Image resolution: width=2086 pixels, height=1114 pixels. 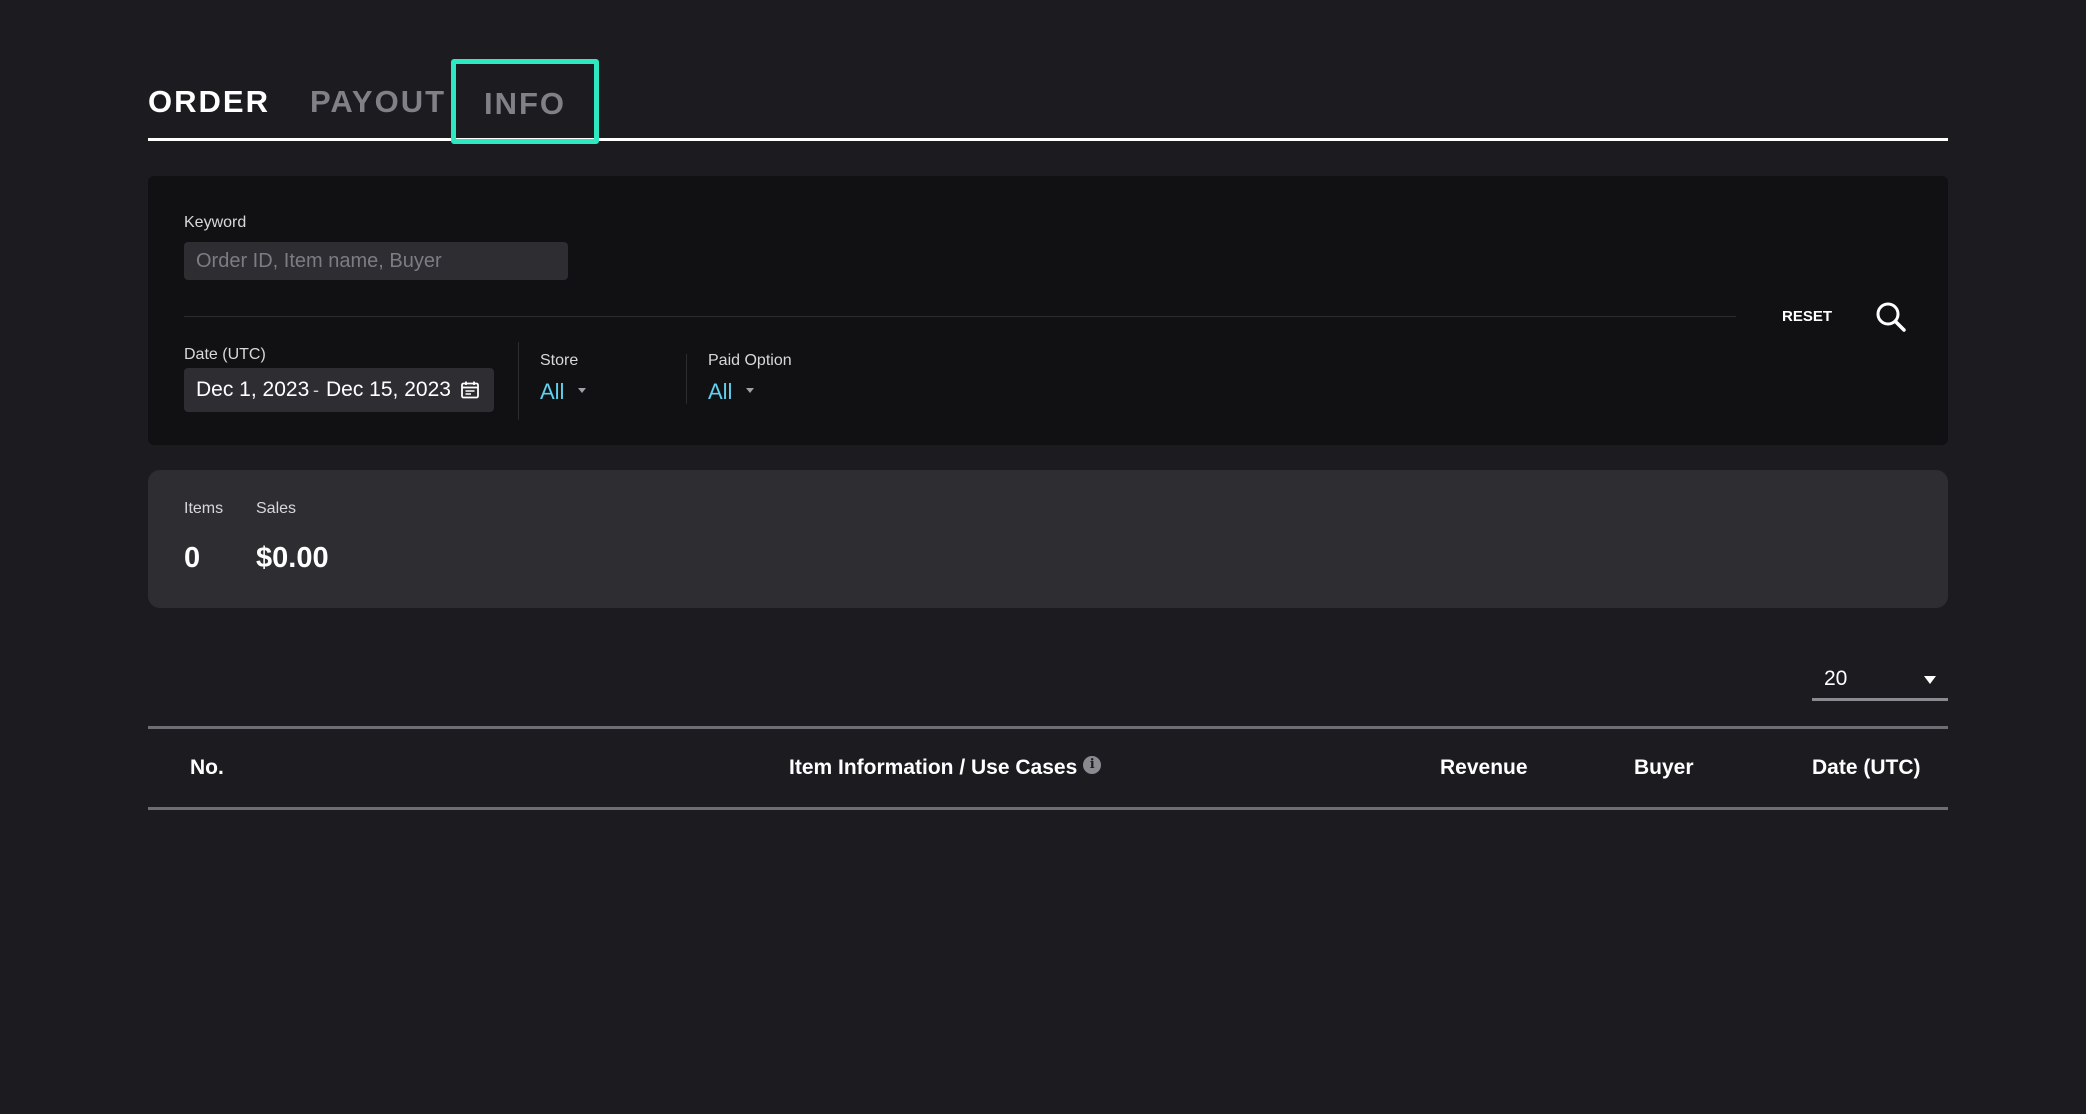 What do you see at coordinates (552, 391) in the screenshot?
I see `store-select-value: All` at bounding box center [552, 391].